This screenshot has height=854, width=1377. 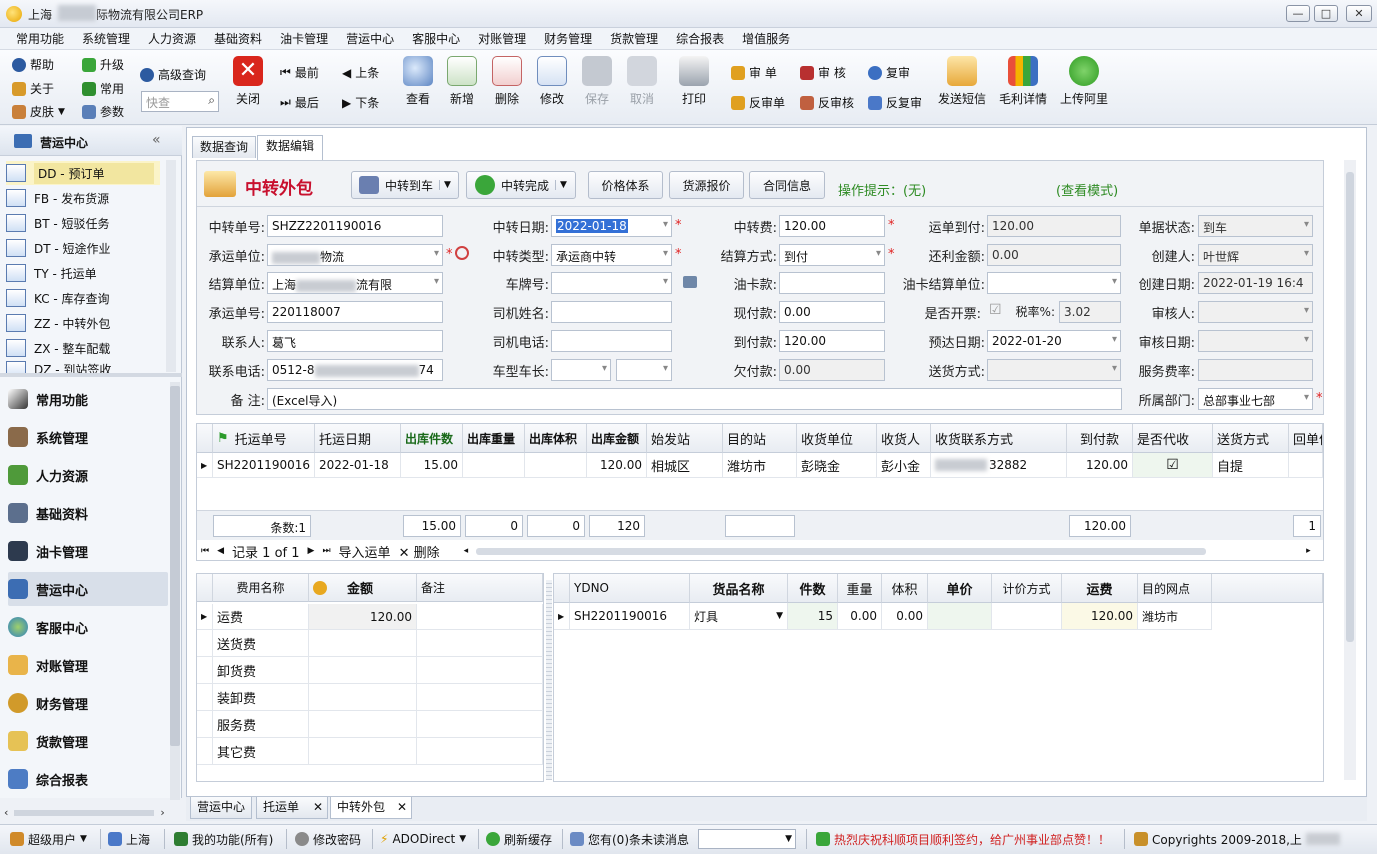 What do you see at coordinates (494, 438) in the screenshot?
I see `col-header: 出库重量` at bounding box center [494, 438].